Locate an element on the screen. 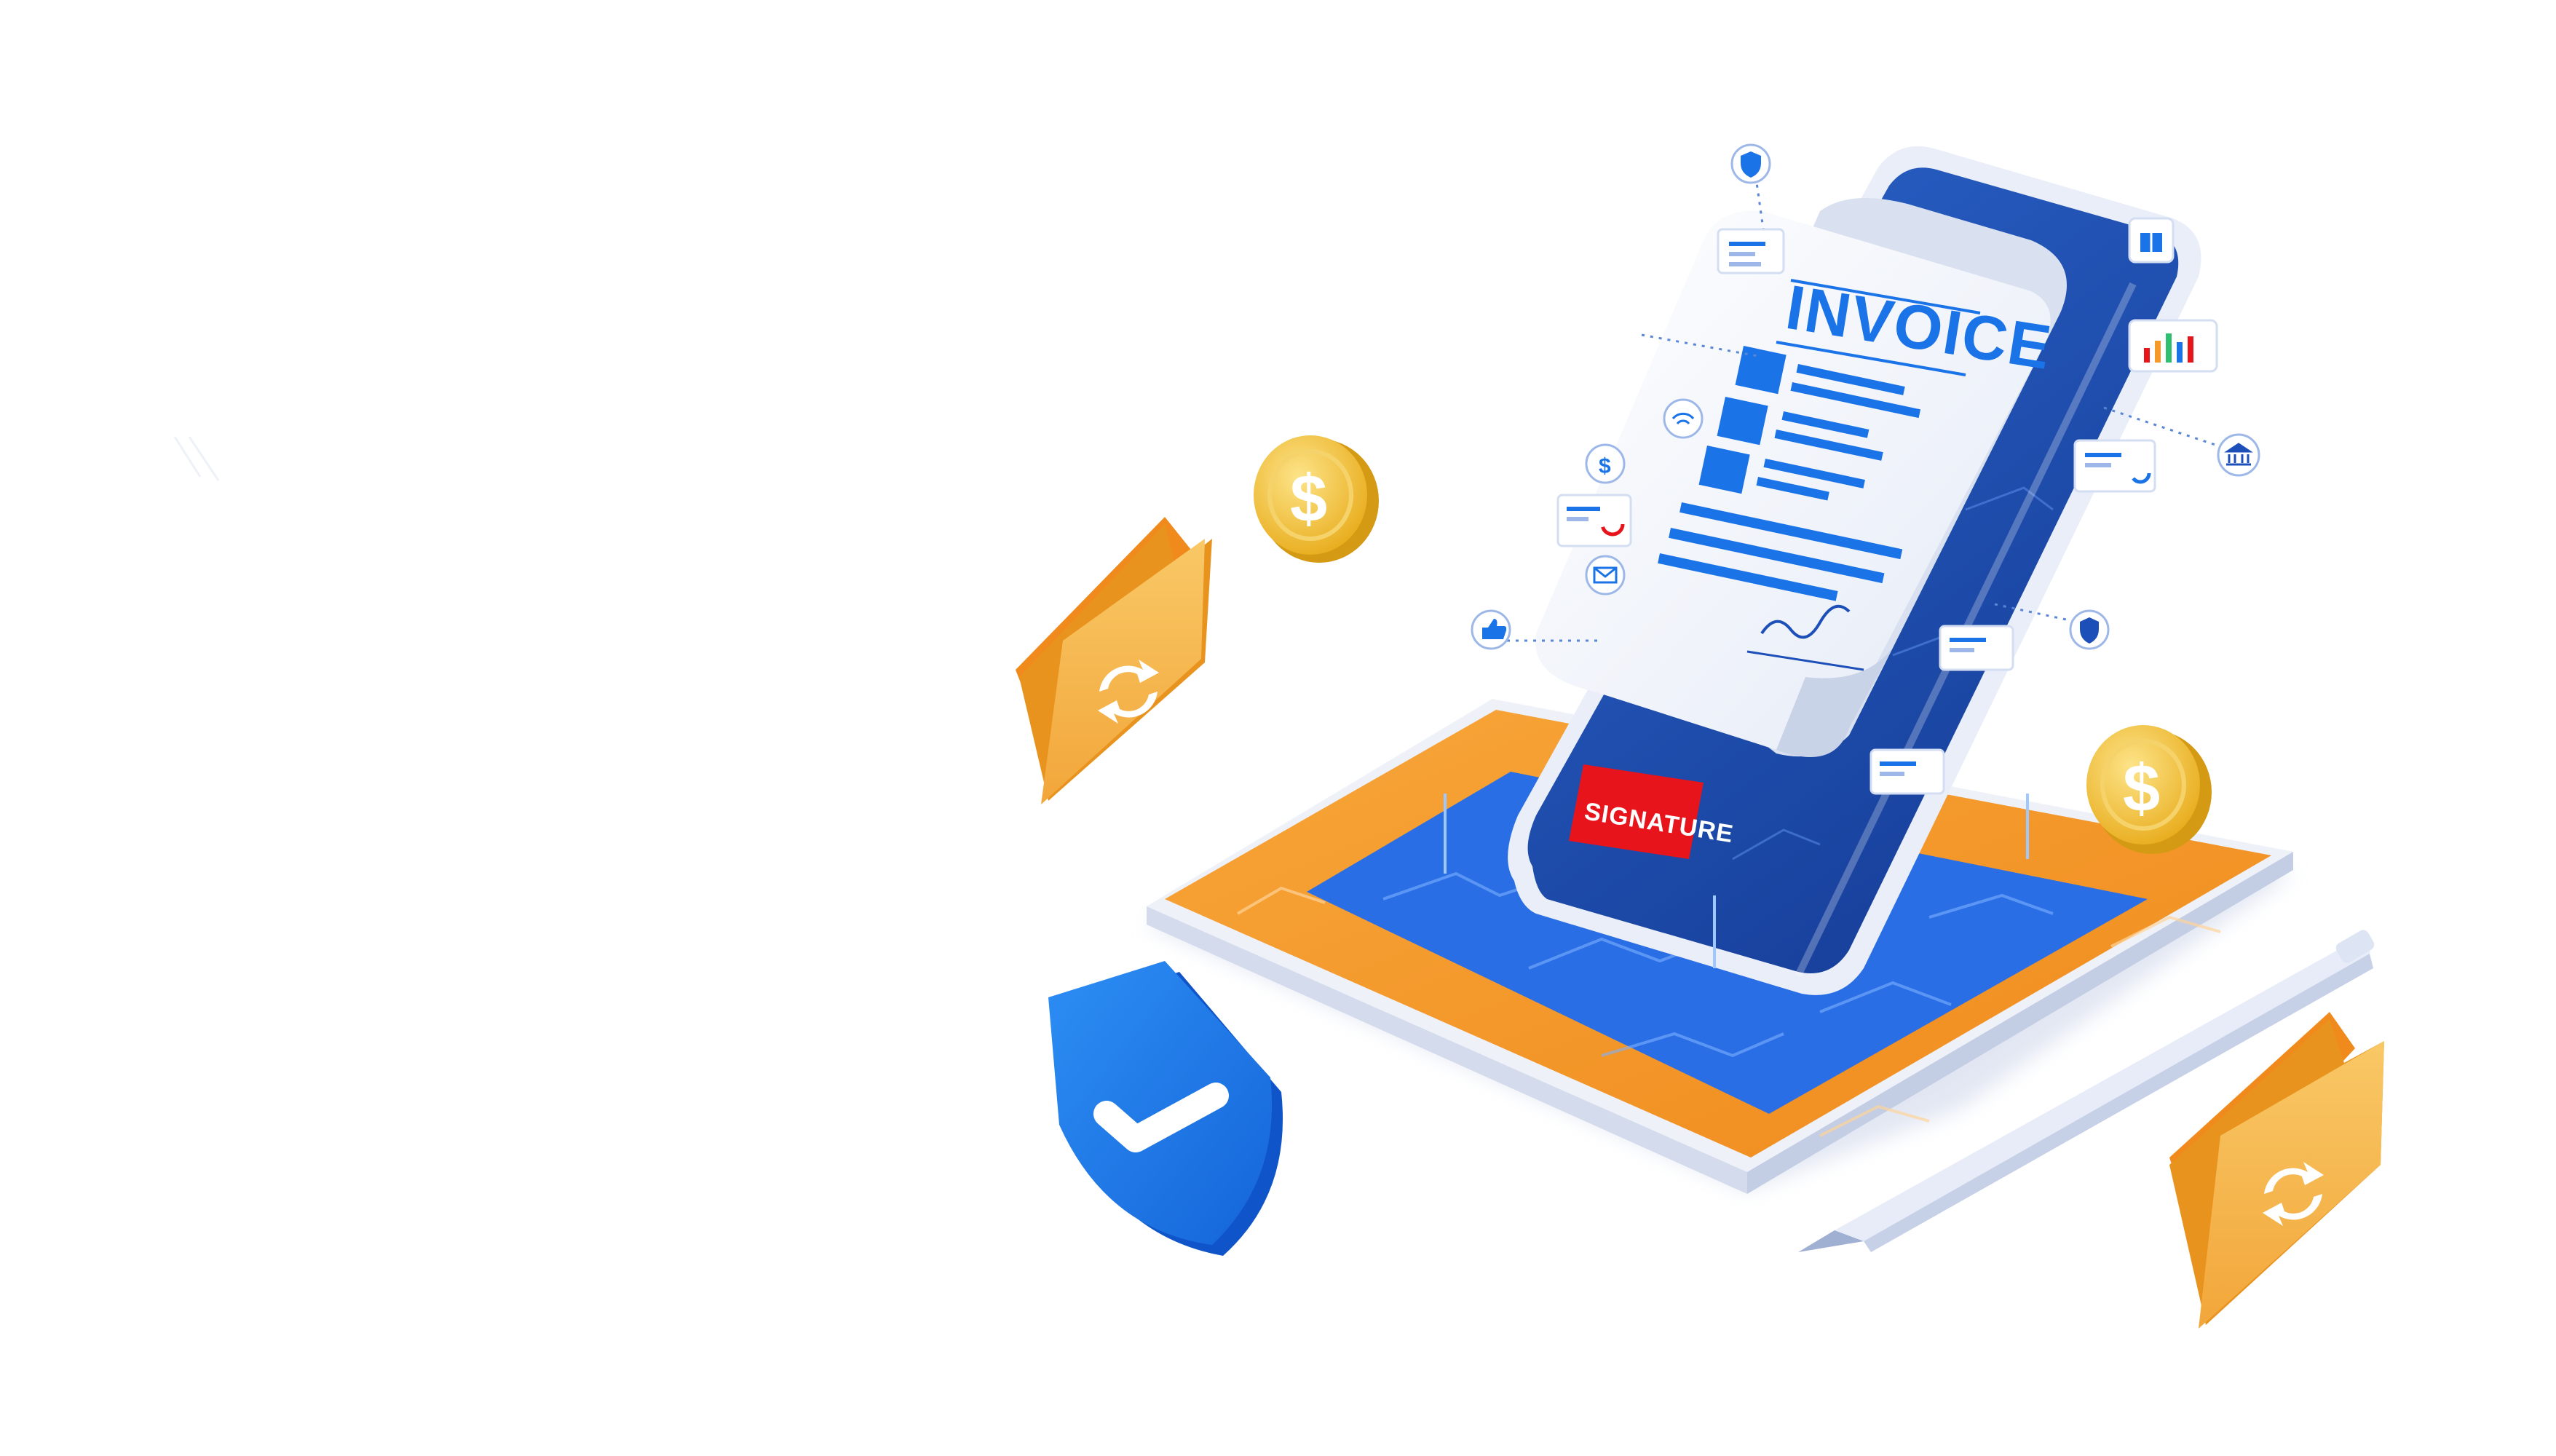  bank-icon is located at coordinates (2238, 455).